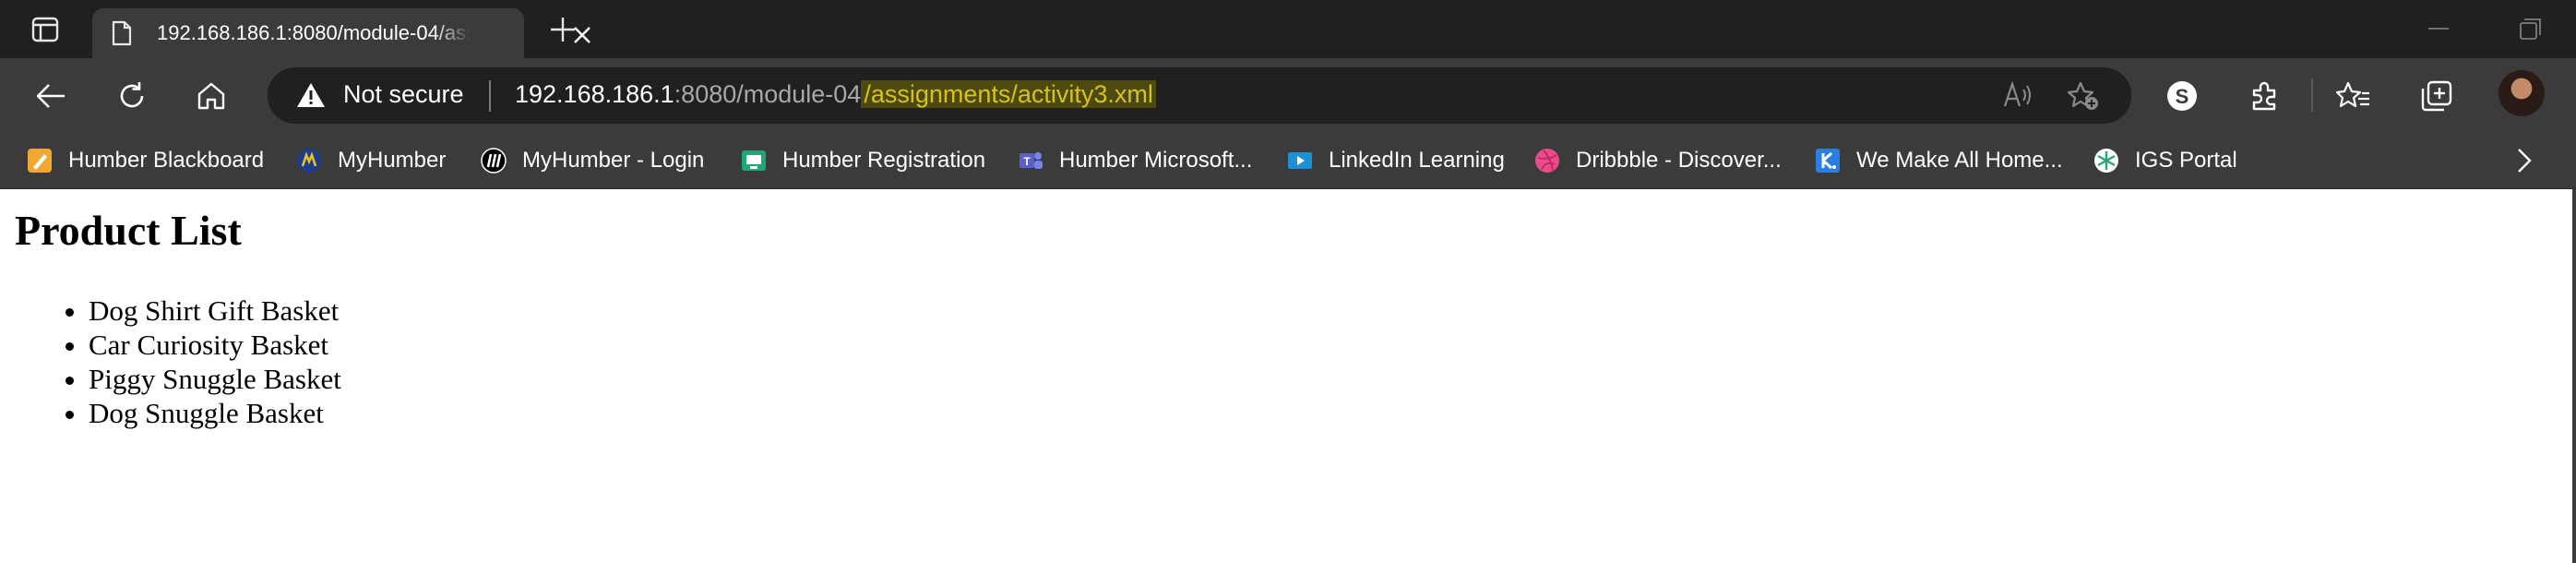  What do you see at coordinates (1417, 160) in the screenshot?
I see `bookmark-label: LinkedIn Learning` at bounding box center [1417, 160].